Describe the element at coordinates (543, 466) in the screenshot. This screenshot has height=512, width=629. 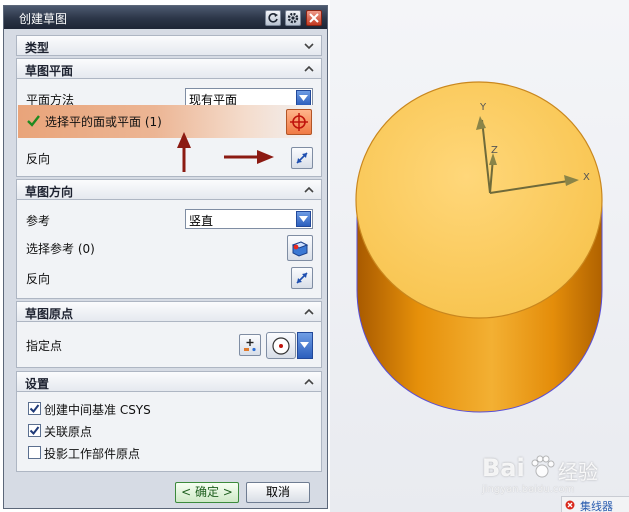
I see `paw-icon` at that location.